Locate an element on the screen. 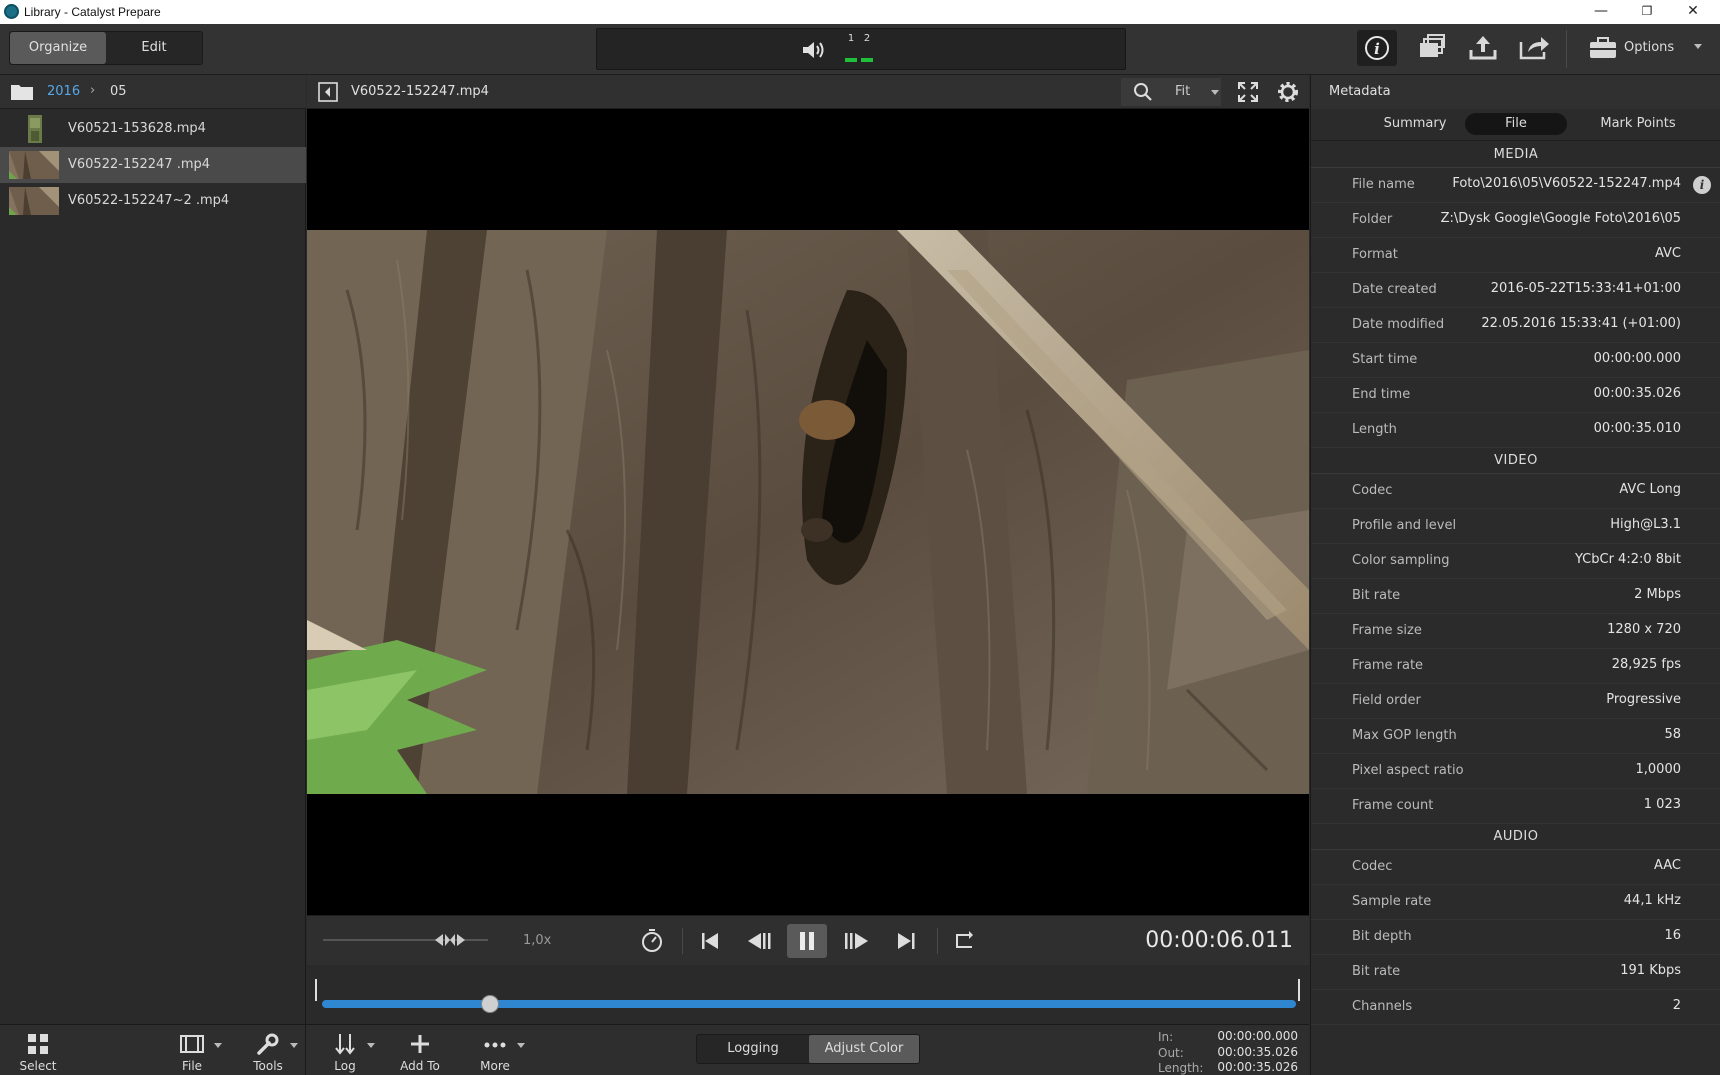  fullscreen-icon is located at coordinates (1248, 92).